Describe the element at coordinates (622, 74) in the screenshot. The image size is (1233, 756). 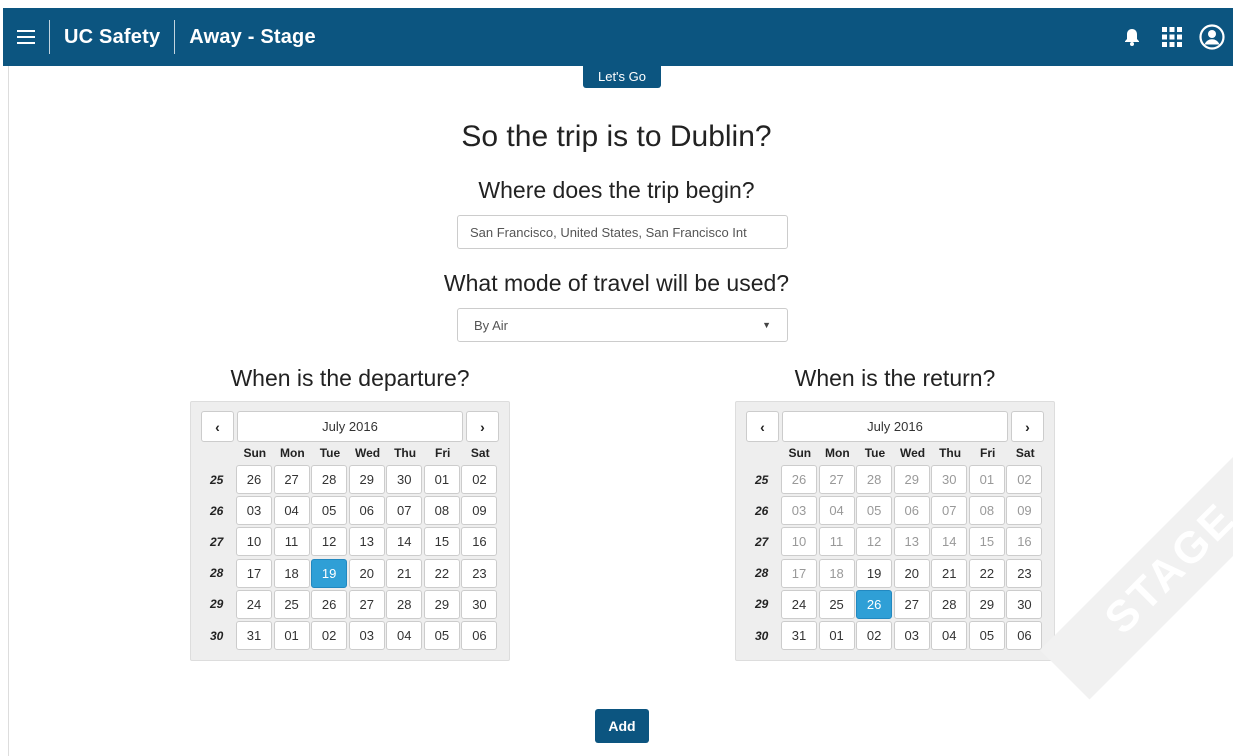
I see `lets-go-button: Let's Go` at that location.